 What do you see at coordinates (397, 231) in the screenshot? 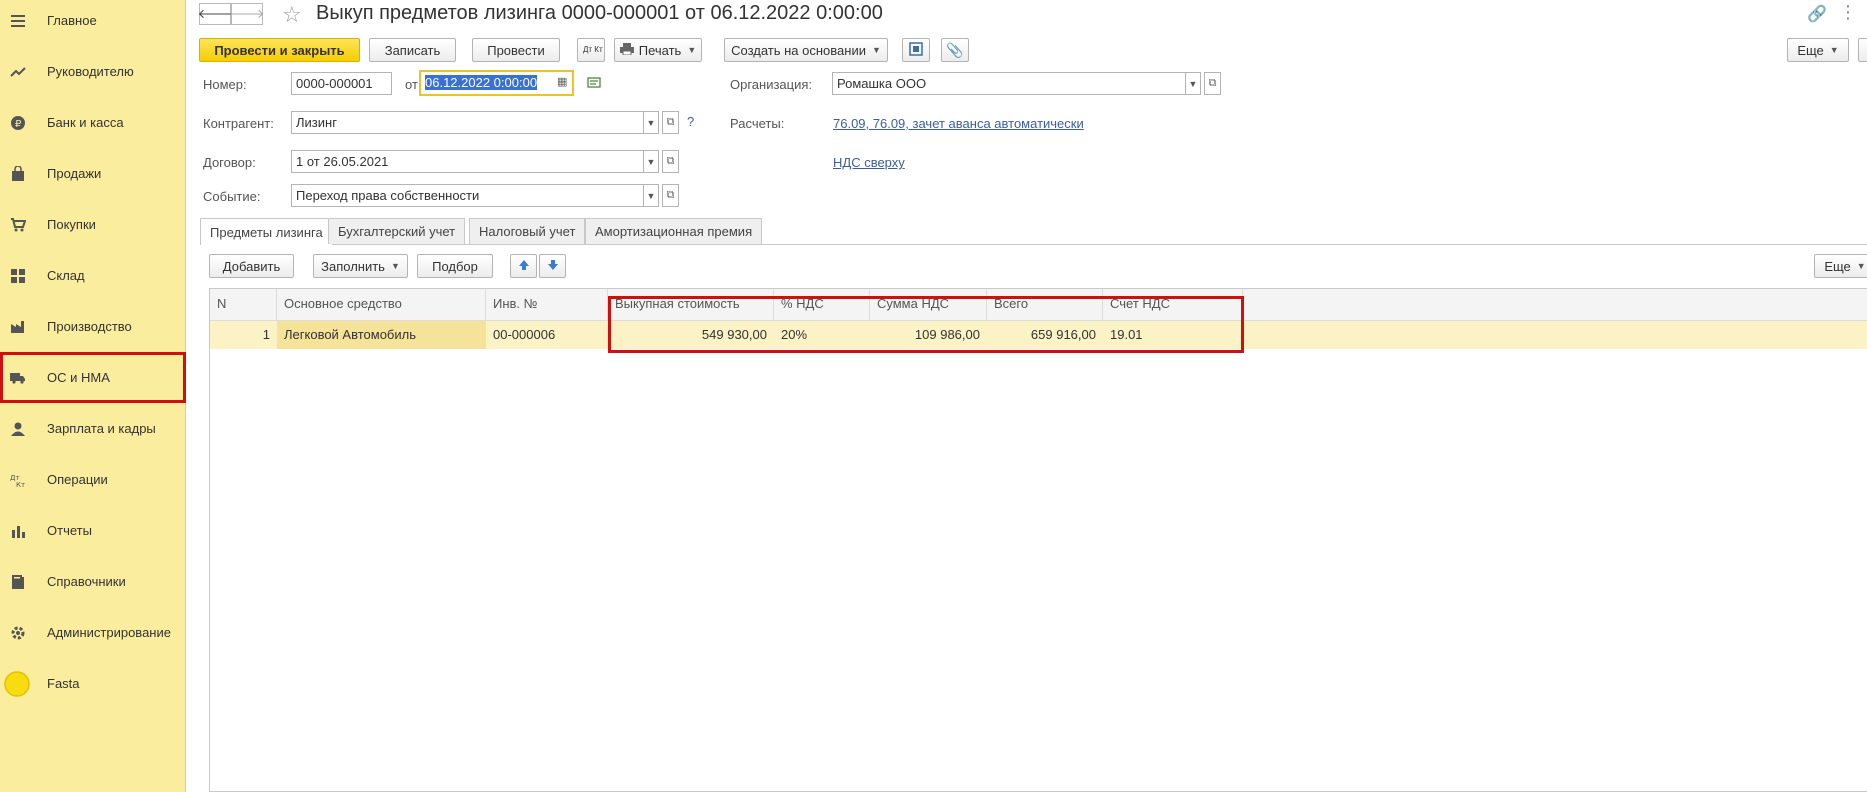
I see `tab-accounting: Бухгалтерский учет` at bounding box center [397, 231].